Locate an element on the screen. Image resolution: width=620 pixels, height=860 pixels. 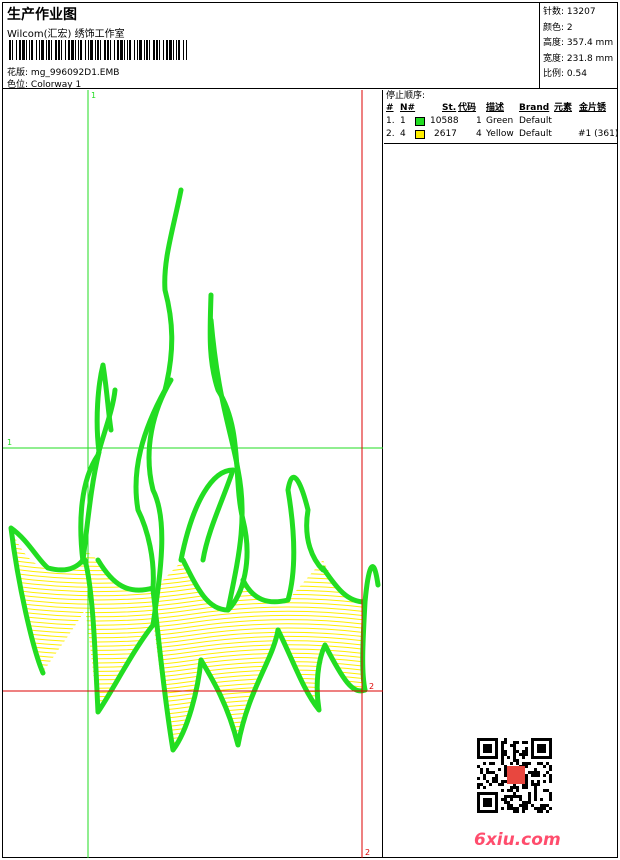
stop-sequence-title: 停止顺序: is located at coordinates (406, 96).